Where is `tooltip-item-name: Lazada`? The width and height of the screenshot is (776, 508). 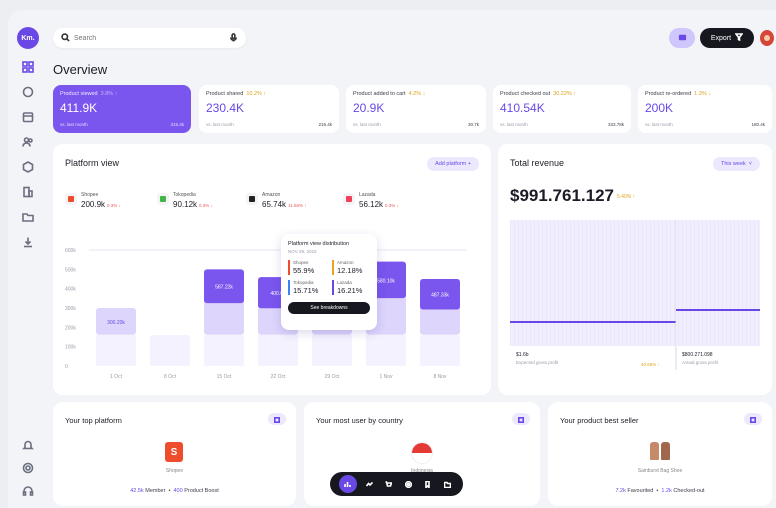
tooltip-item-name: Lazada is located at coordinates (344, 282).